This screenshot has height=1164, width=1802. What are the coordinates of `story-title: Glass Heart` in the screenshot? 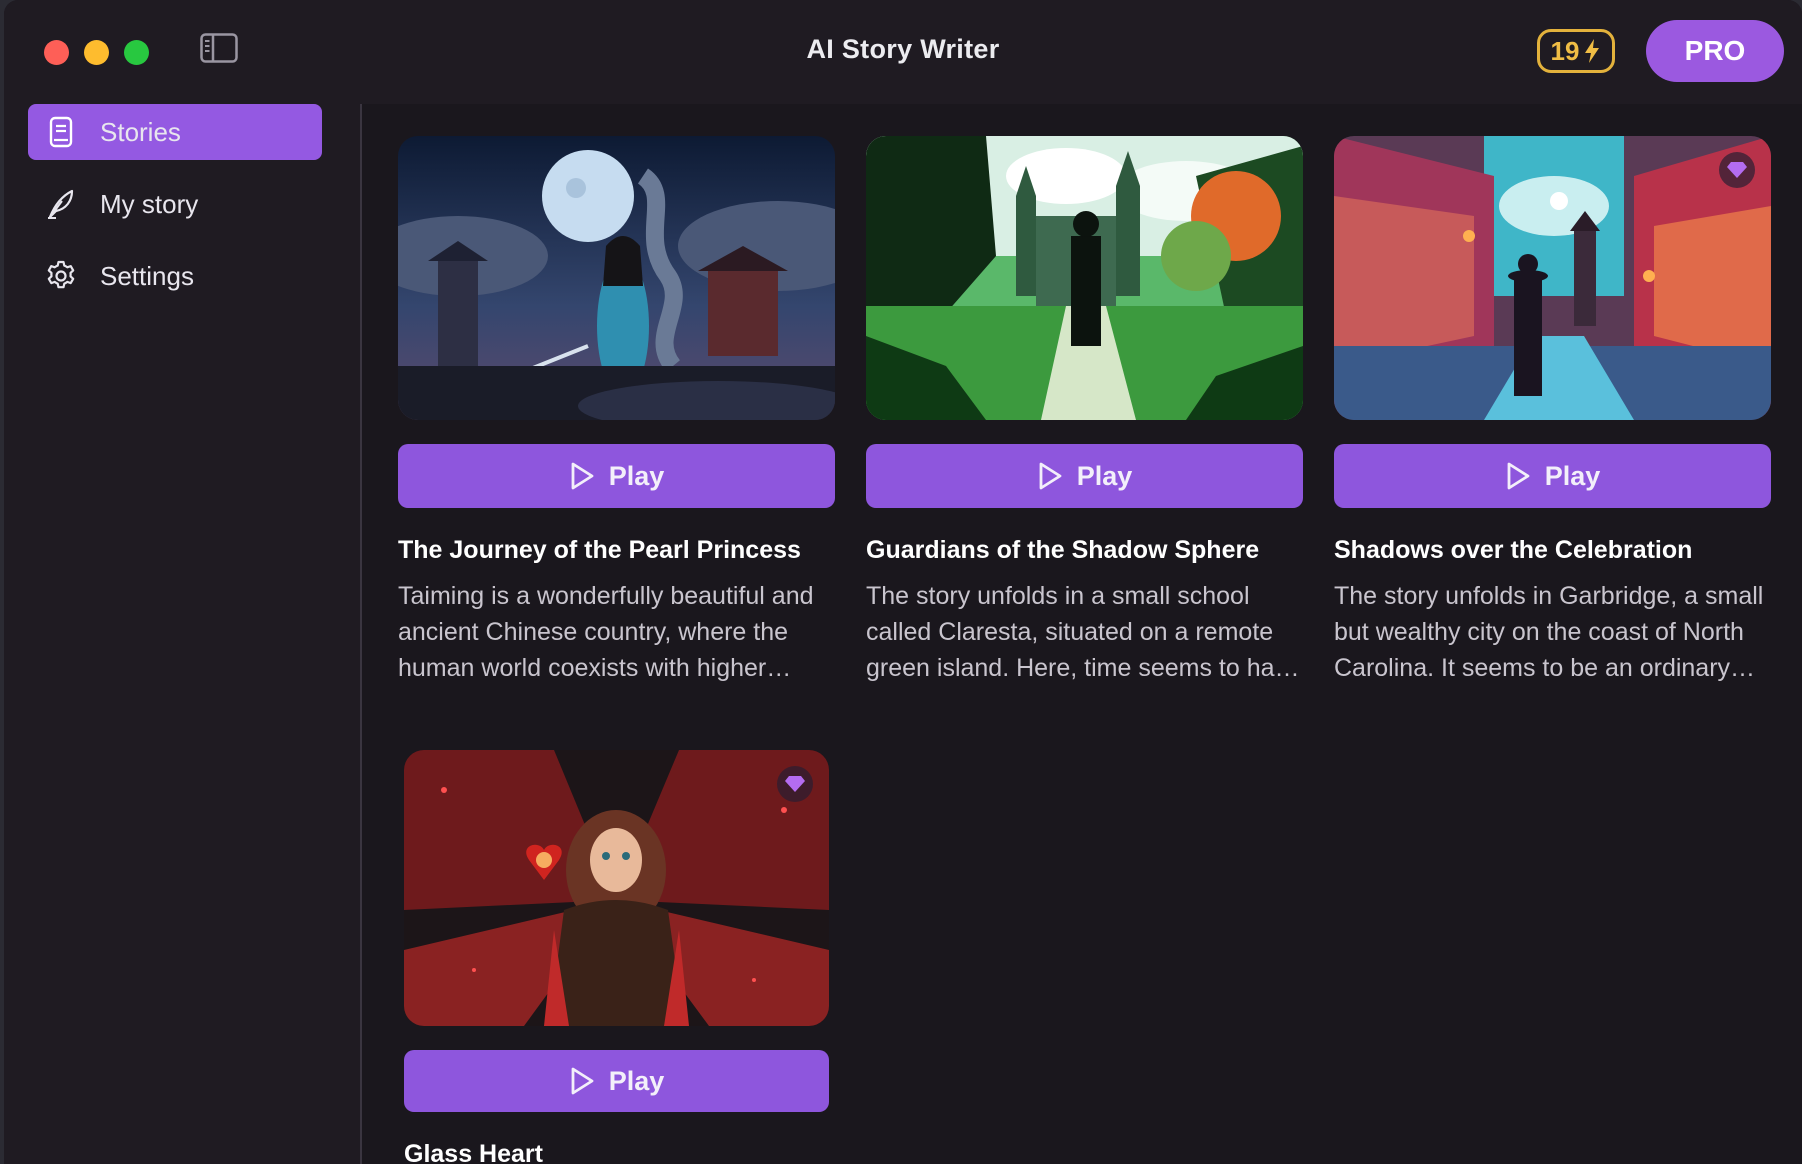 It's located at (634, 1152).